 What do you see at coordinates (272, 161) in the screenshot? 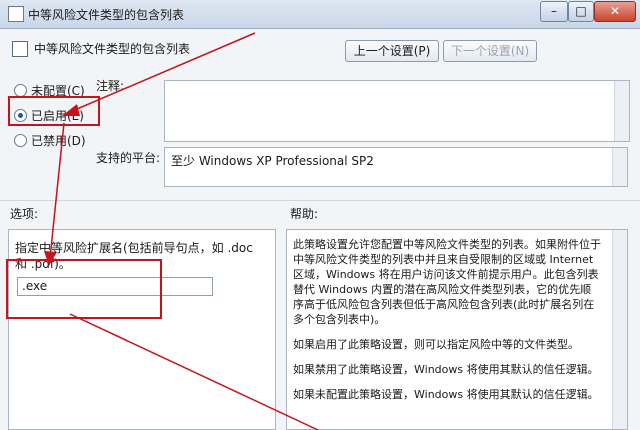
I see `platform-value: 至少 Windows XP Professional SP2` at bounding box center [272, 161].